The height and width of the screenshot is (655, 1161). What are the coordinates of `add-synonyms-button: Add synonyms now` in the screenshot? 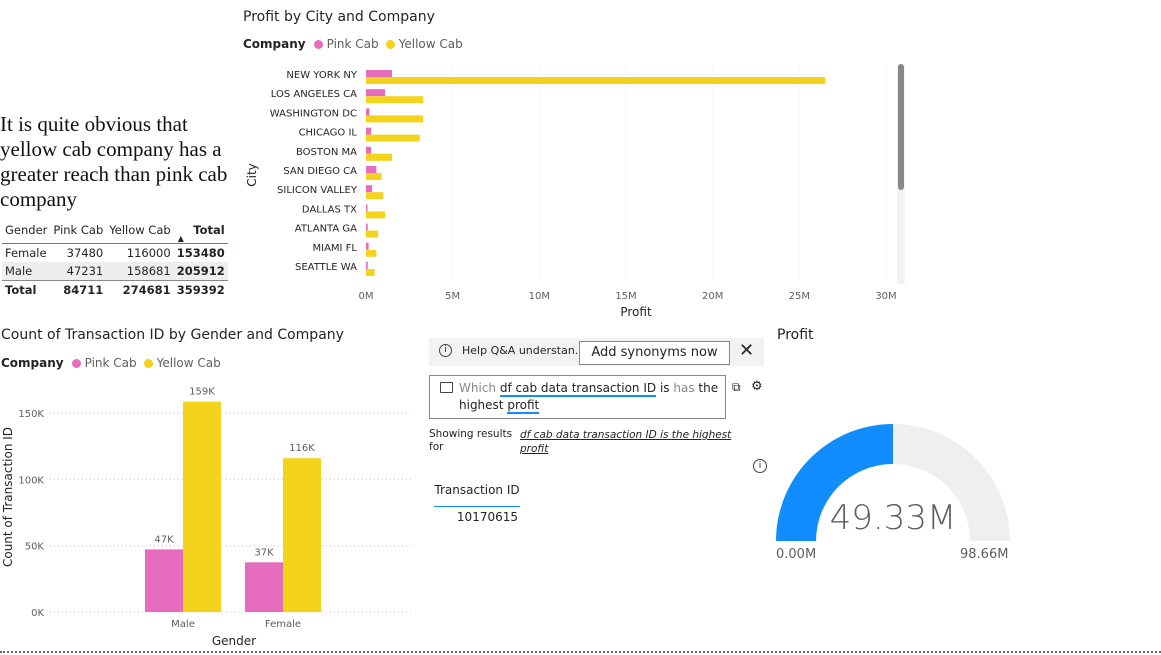 It's located at (654, 353).